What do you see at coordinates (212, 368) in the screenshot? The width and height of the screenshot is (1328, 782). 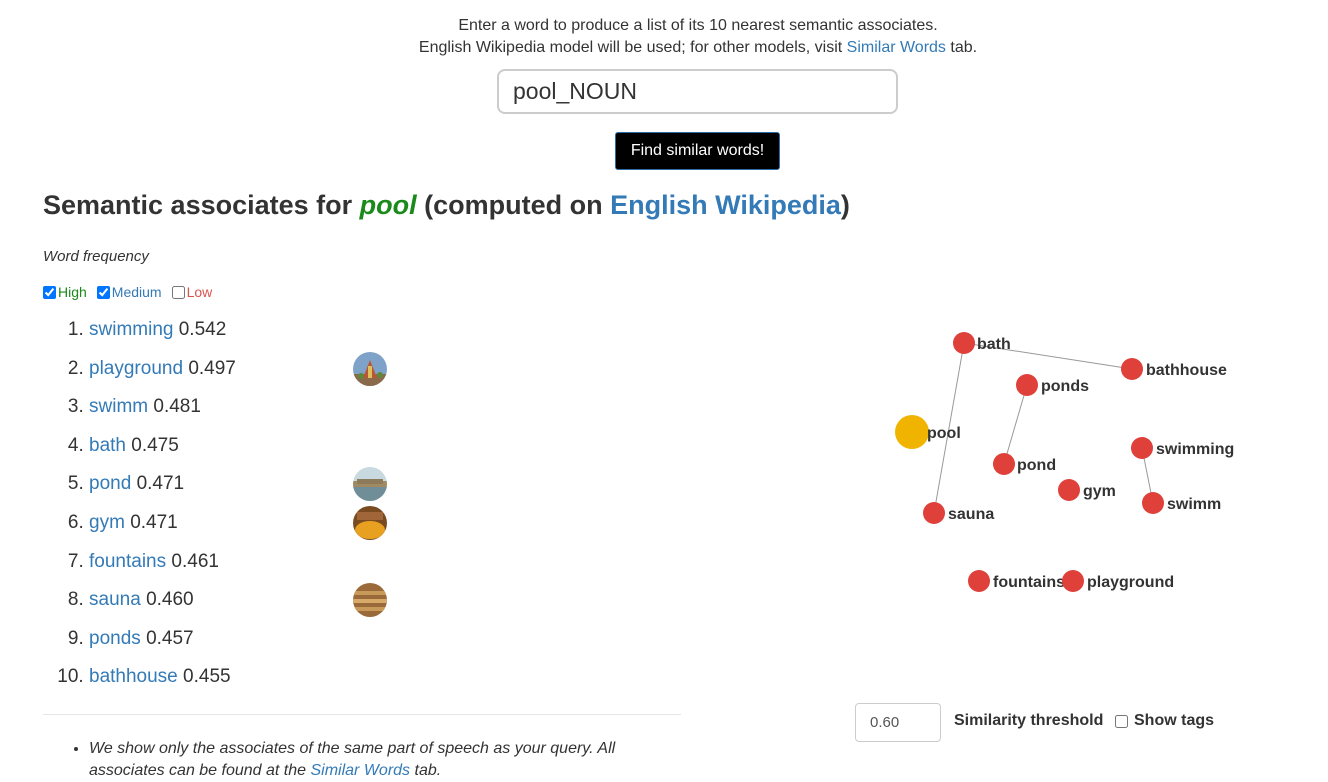 I see `associate-score: 0.497` at bounding box center [212, 368].